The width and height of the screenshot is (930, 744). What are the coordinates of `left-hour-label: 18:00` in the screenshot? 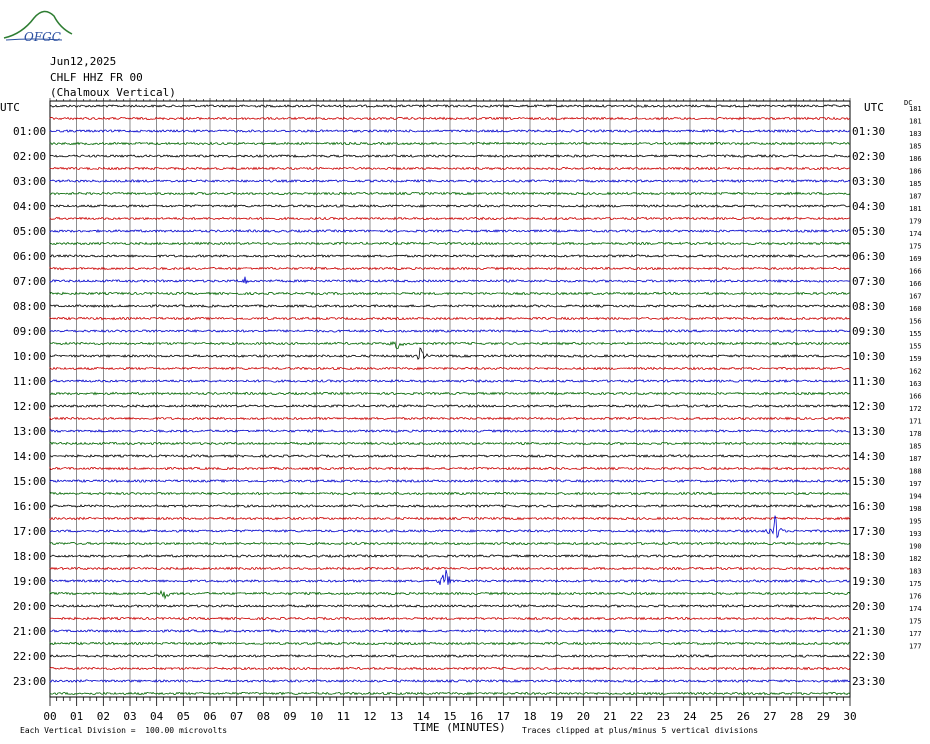 It's located at (29, 556).